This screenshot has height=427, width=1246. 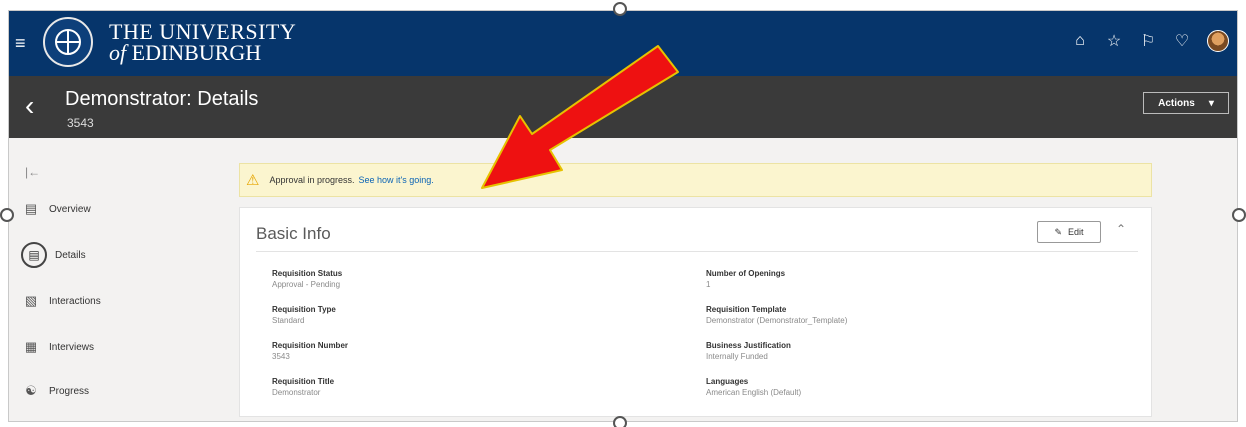 I want to click on university-name-prefix: of, so click(x=118, y=52).